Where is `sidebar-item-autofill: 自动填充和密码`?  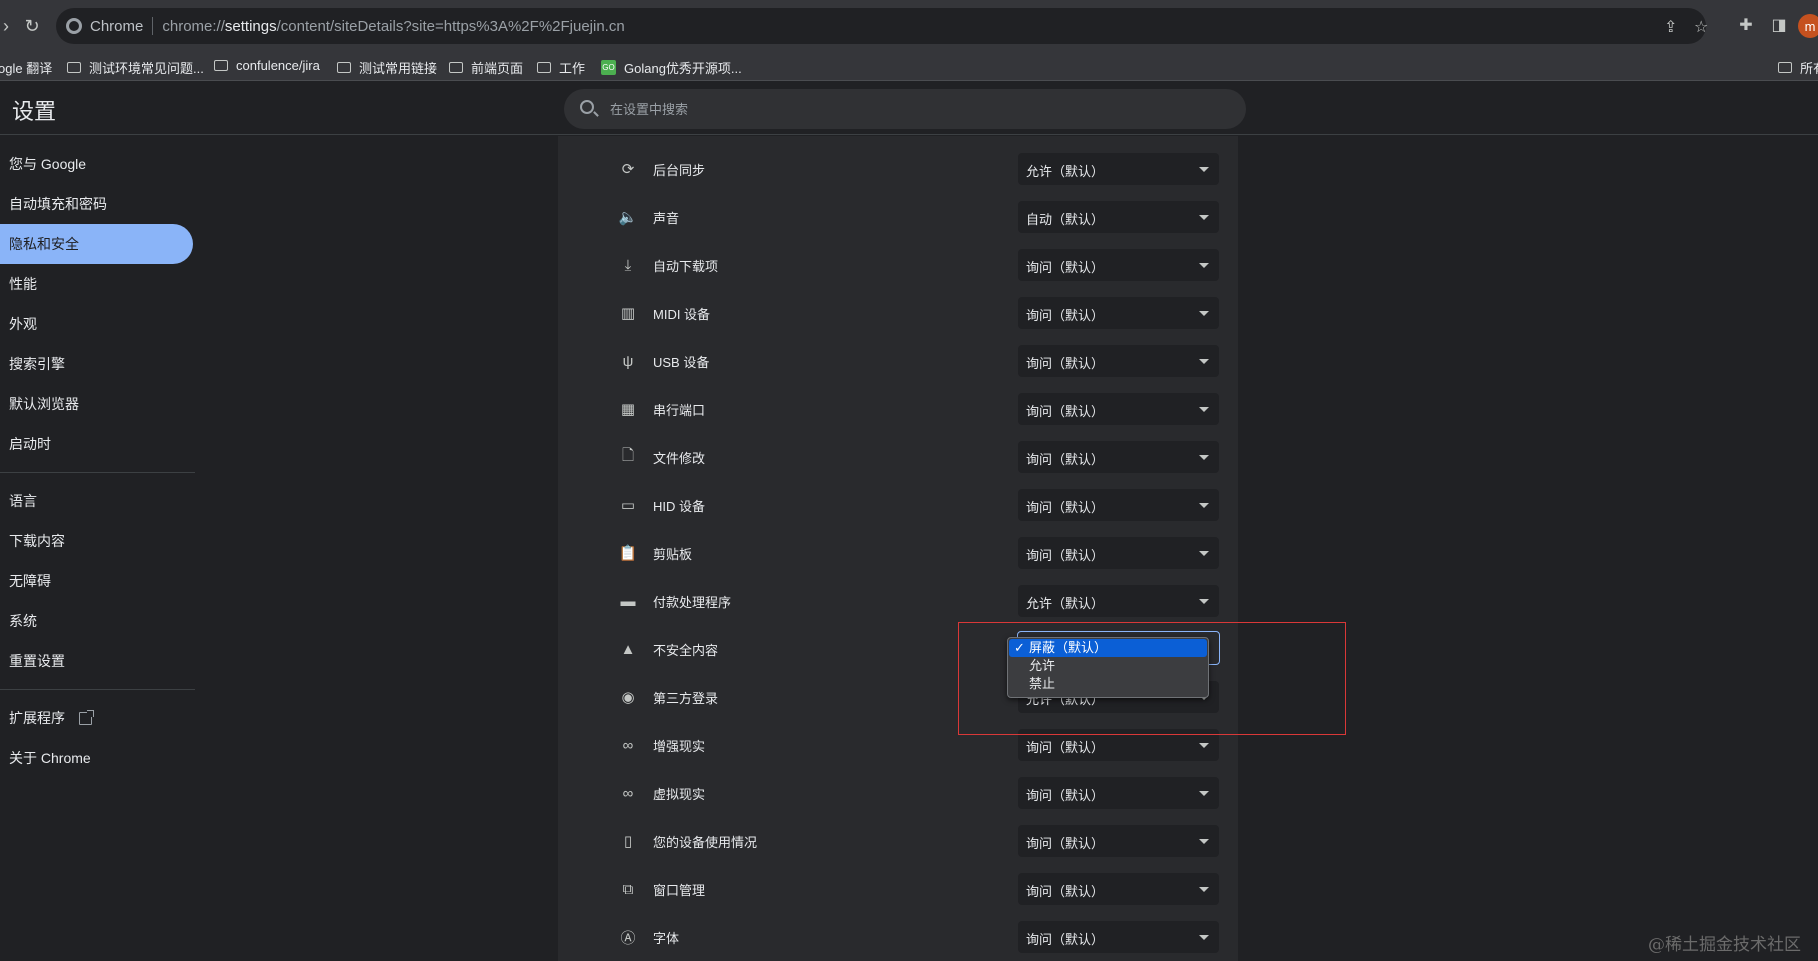 sidebar-item-autofill: 自动填充和密码 is located at coordinates (96, 204).